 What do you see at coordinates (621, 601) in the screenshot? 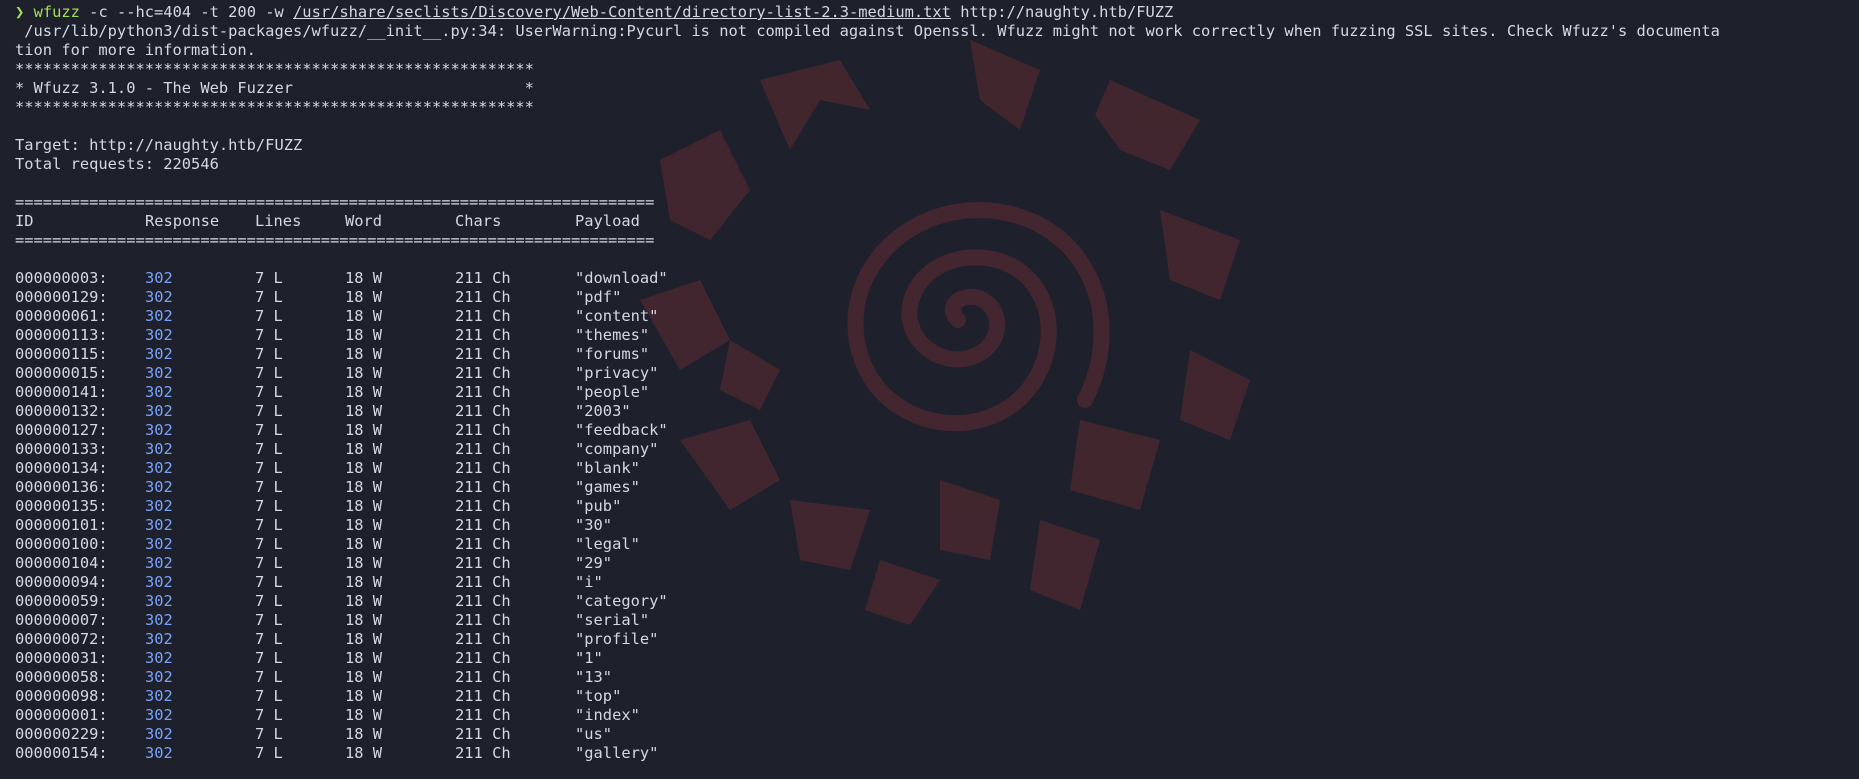
I see `result-payload: "category"` at bounding box center [621, 601].